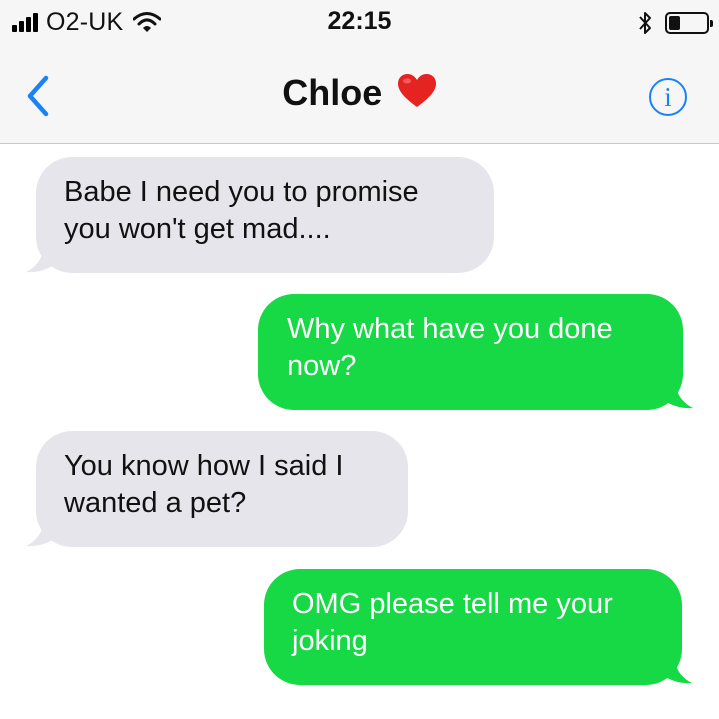  Describe the element at coordinates (322, 366) in the screenshot. I see `message-line: now?` at that location.